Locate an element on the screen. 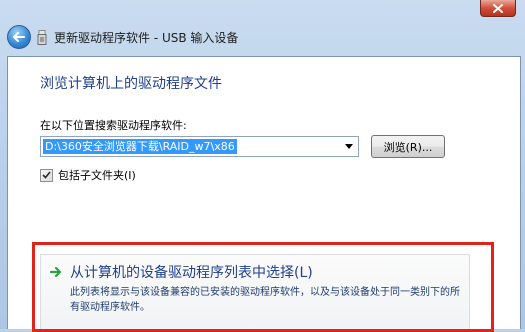 This screenshot has width=525, height=332. close-icon is located at coordinates (498, 8).